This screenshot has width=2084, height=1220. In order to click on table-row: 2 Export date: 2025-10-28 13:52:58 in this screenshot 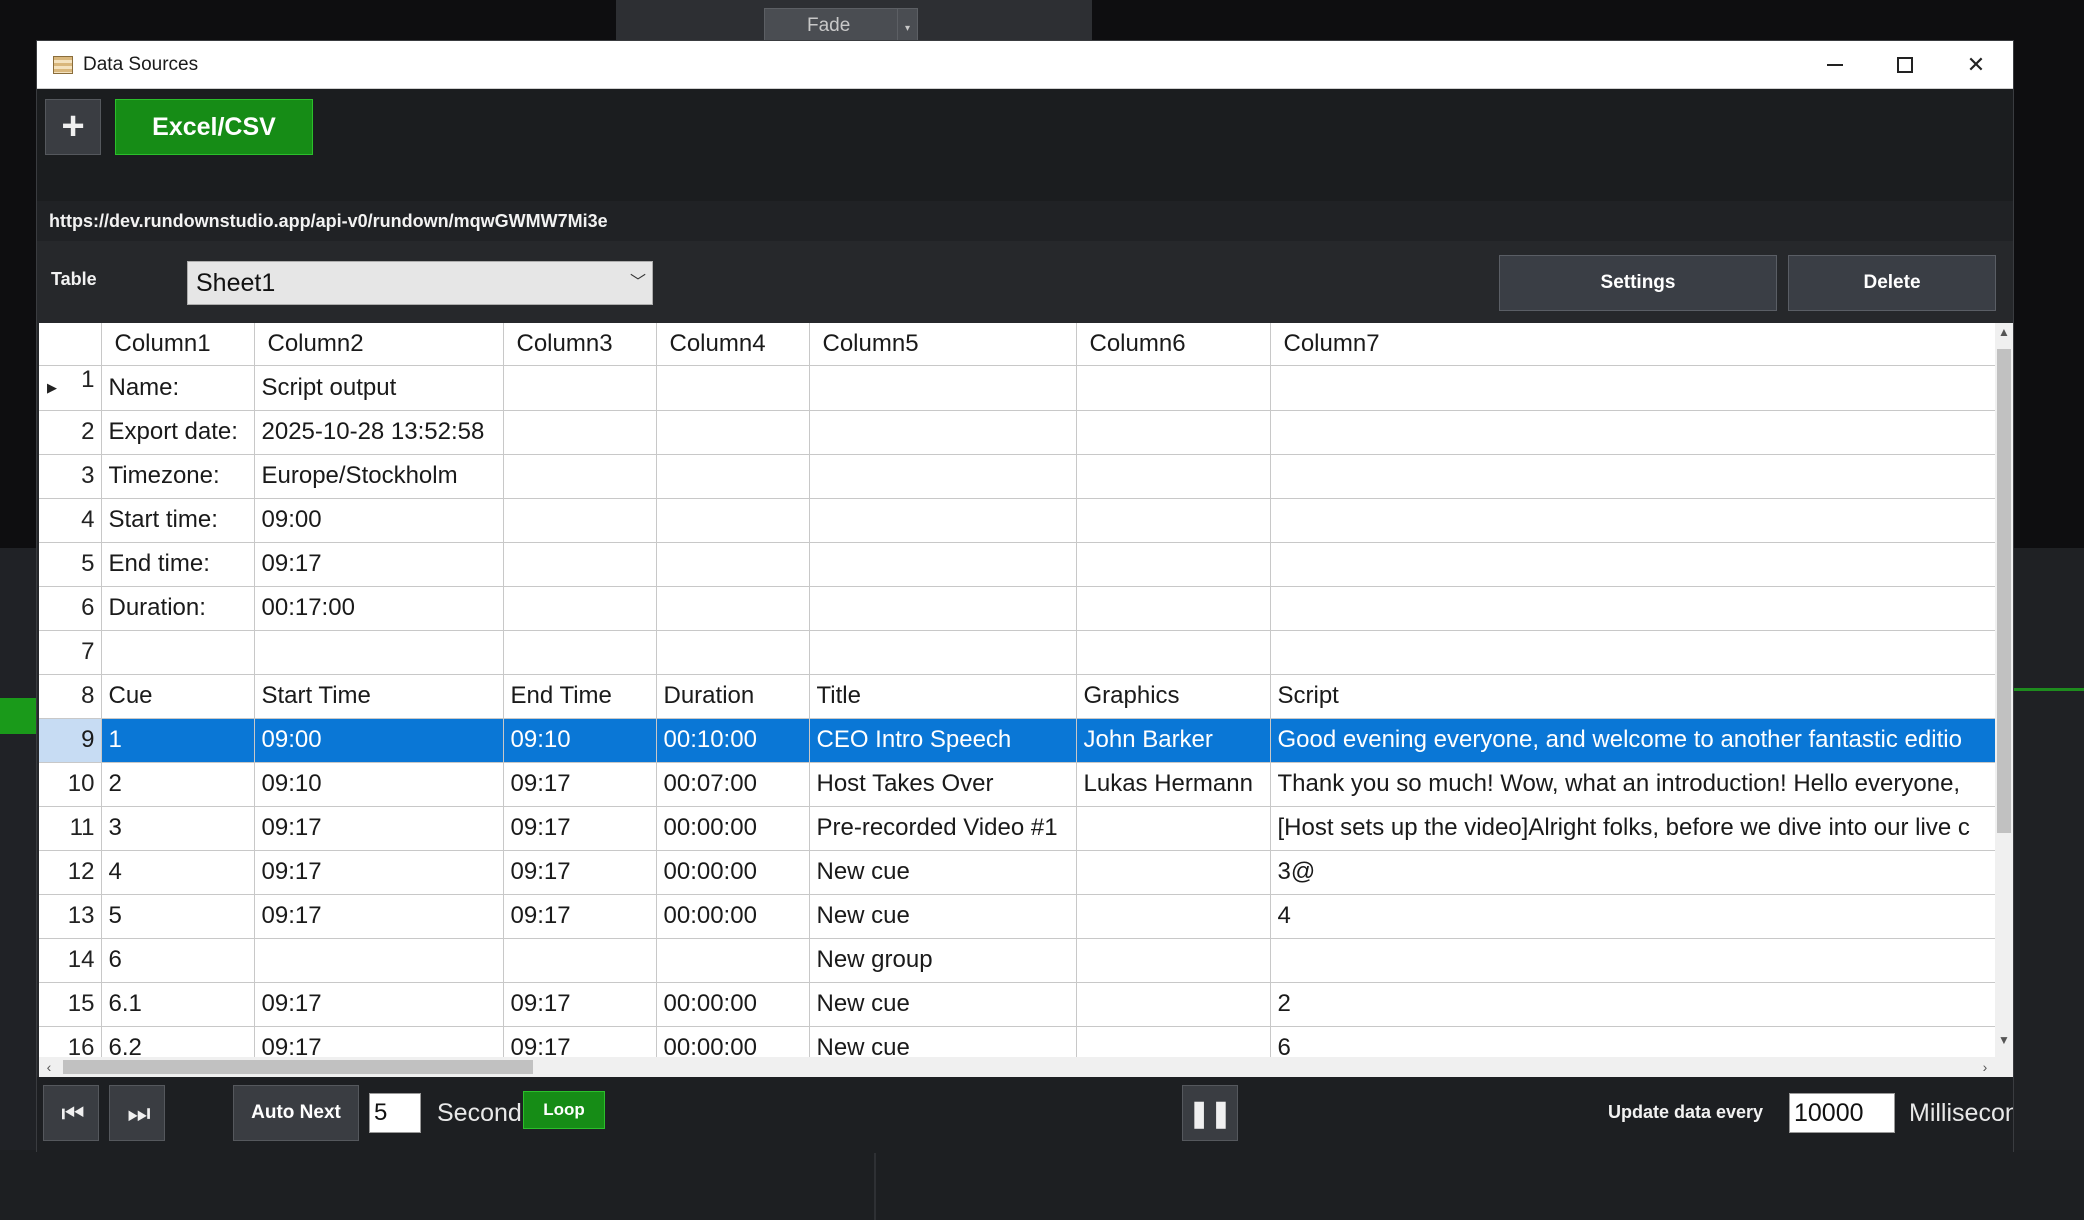, I will do `click(1017, 432)`.